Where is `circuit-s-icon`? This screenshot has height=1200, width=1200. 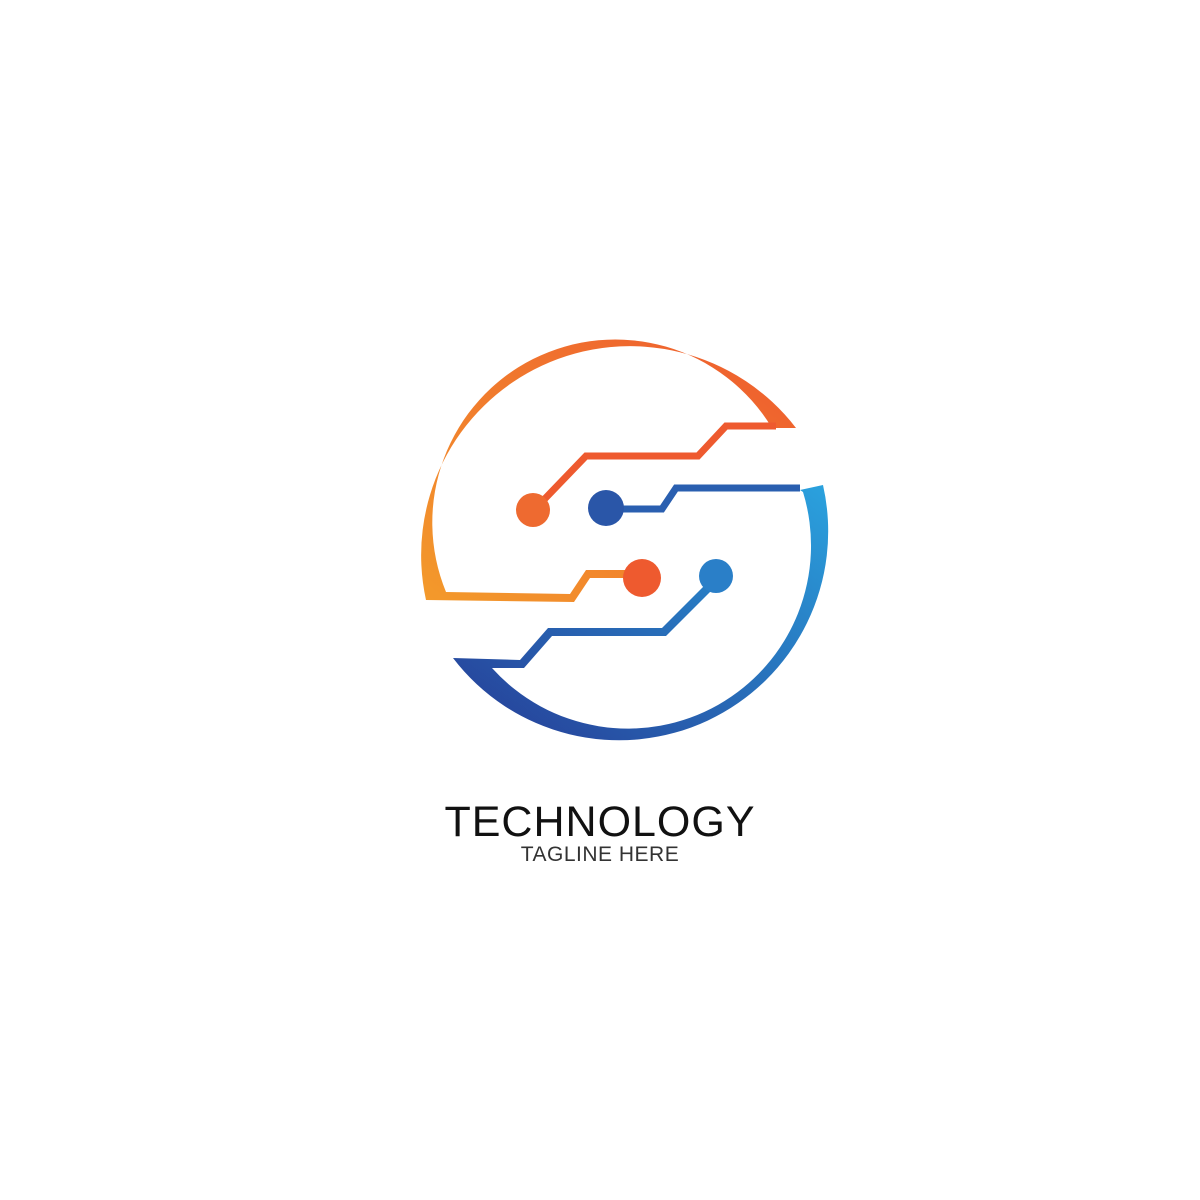
circuit-s-icon is located at coordinates (625, 540).